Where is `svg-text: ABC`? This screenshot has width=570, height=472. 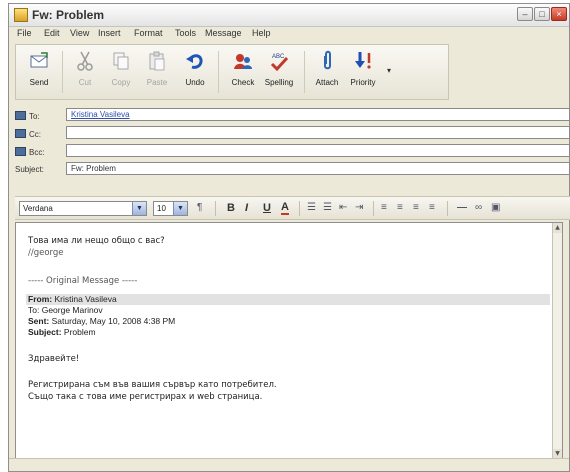 svg-text: ABC is located at coordinates (278, 57).